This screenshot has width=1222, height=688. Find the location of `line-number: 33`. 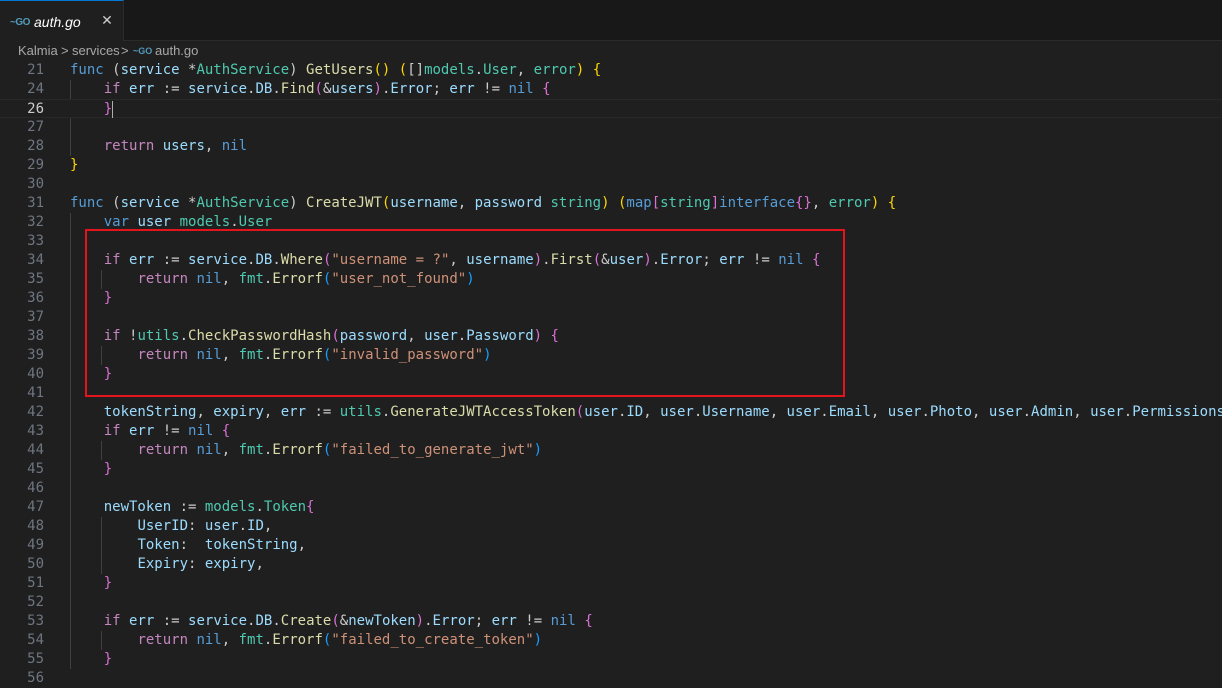

line-number: 33 is located at coordinates (35, 241).